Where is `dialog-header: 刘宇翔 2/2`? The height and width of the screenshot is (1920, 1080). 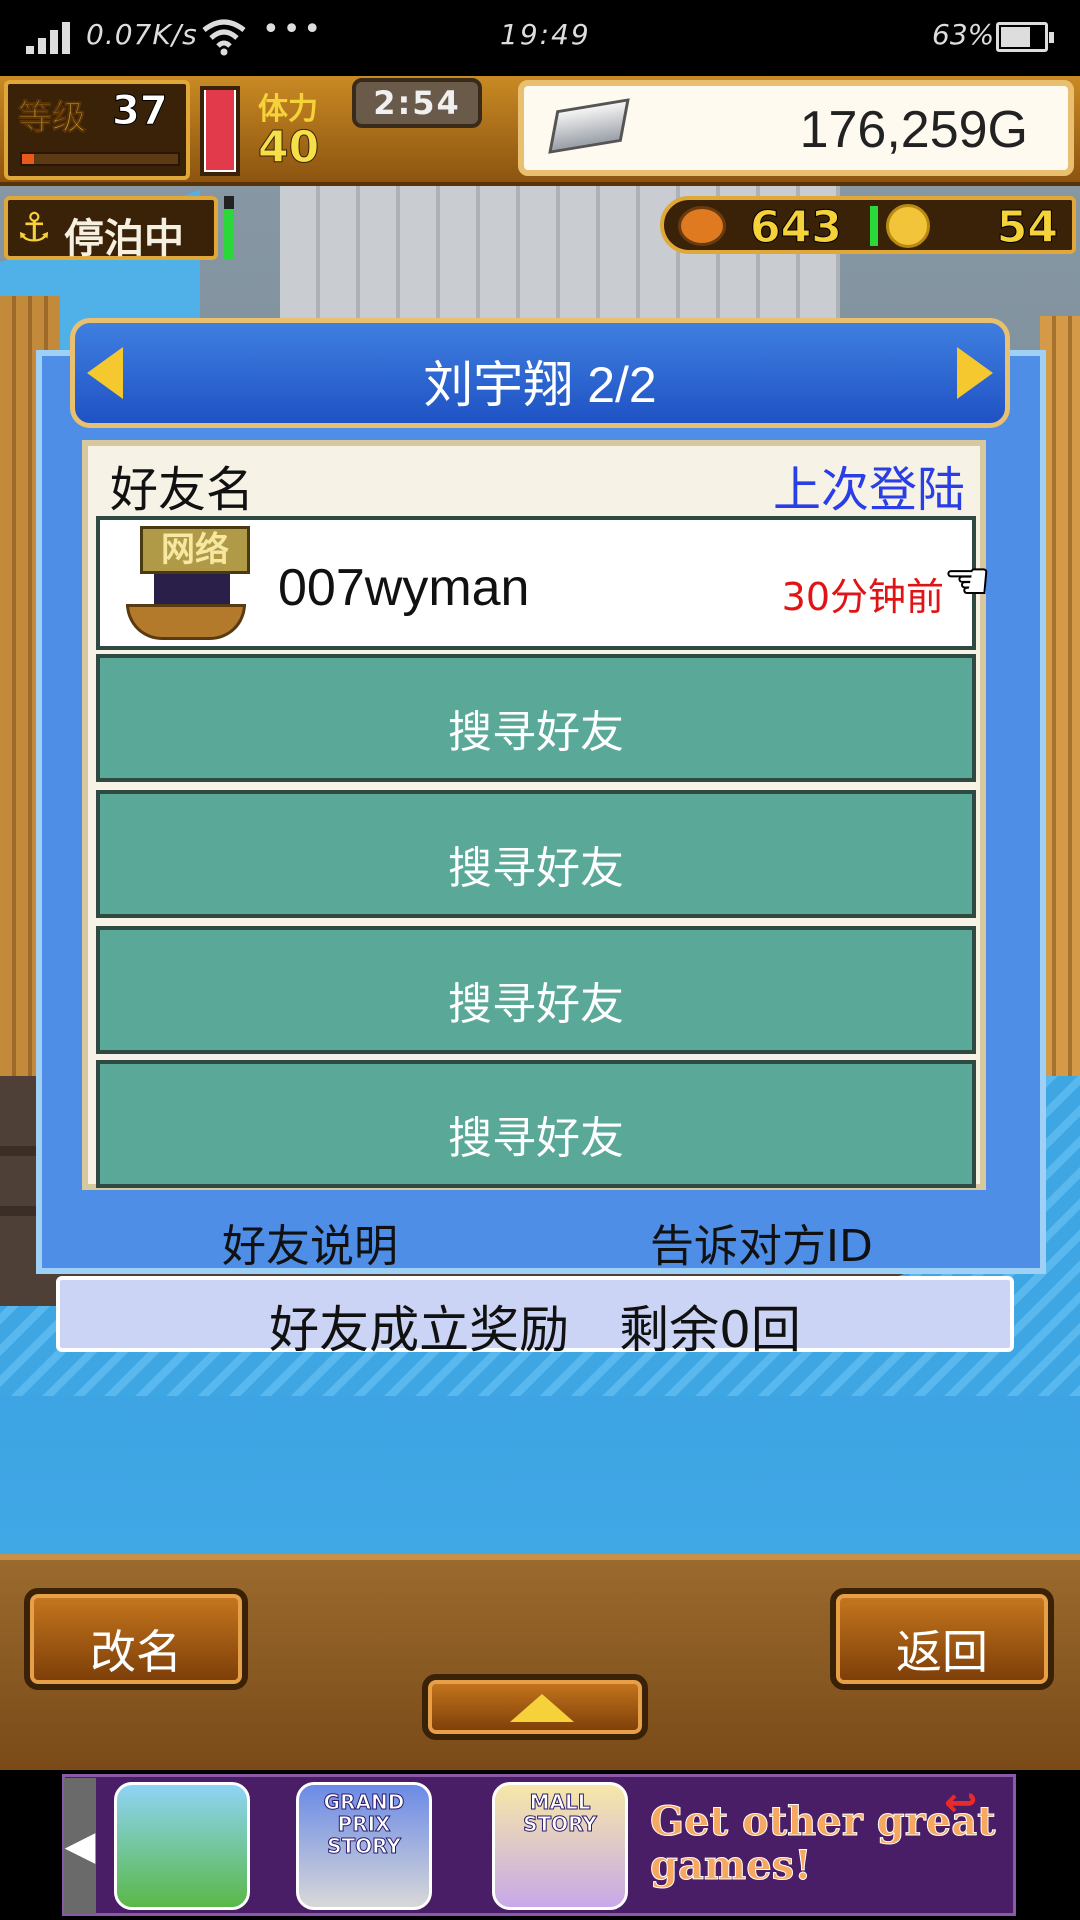
dialog-header: 刘宇翔 2/2 is located at coordinates (540, 373).